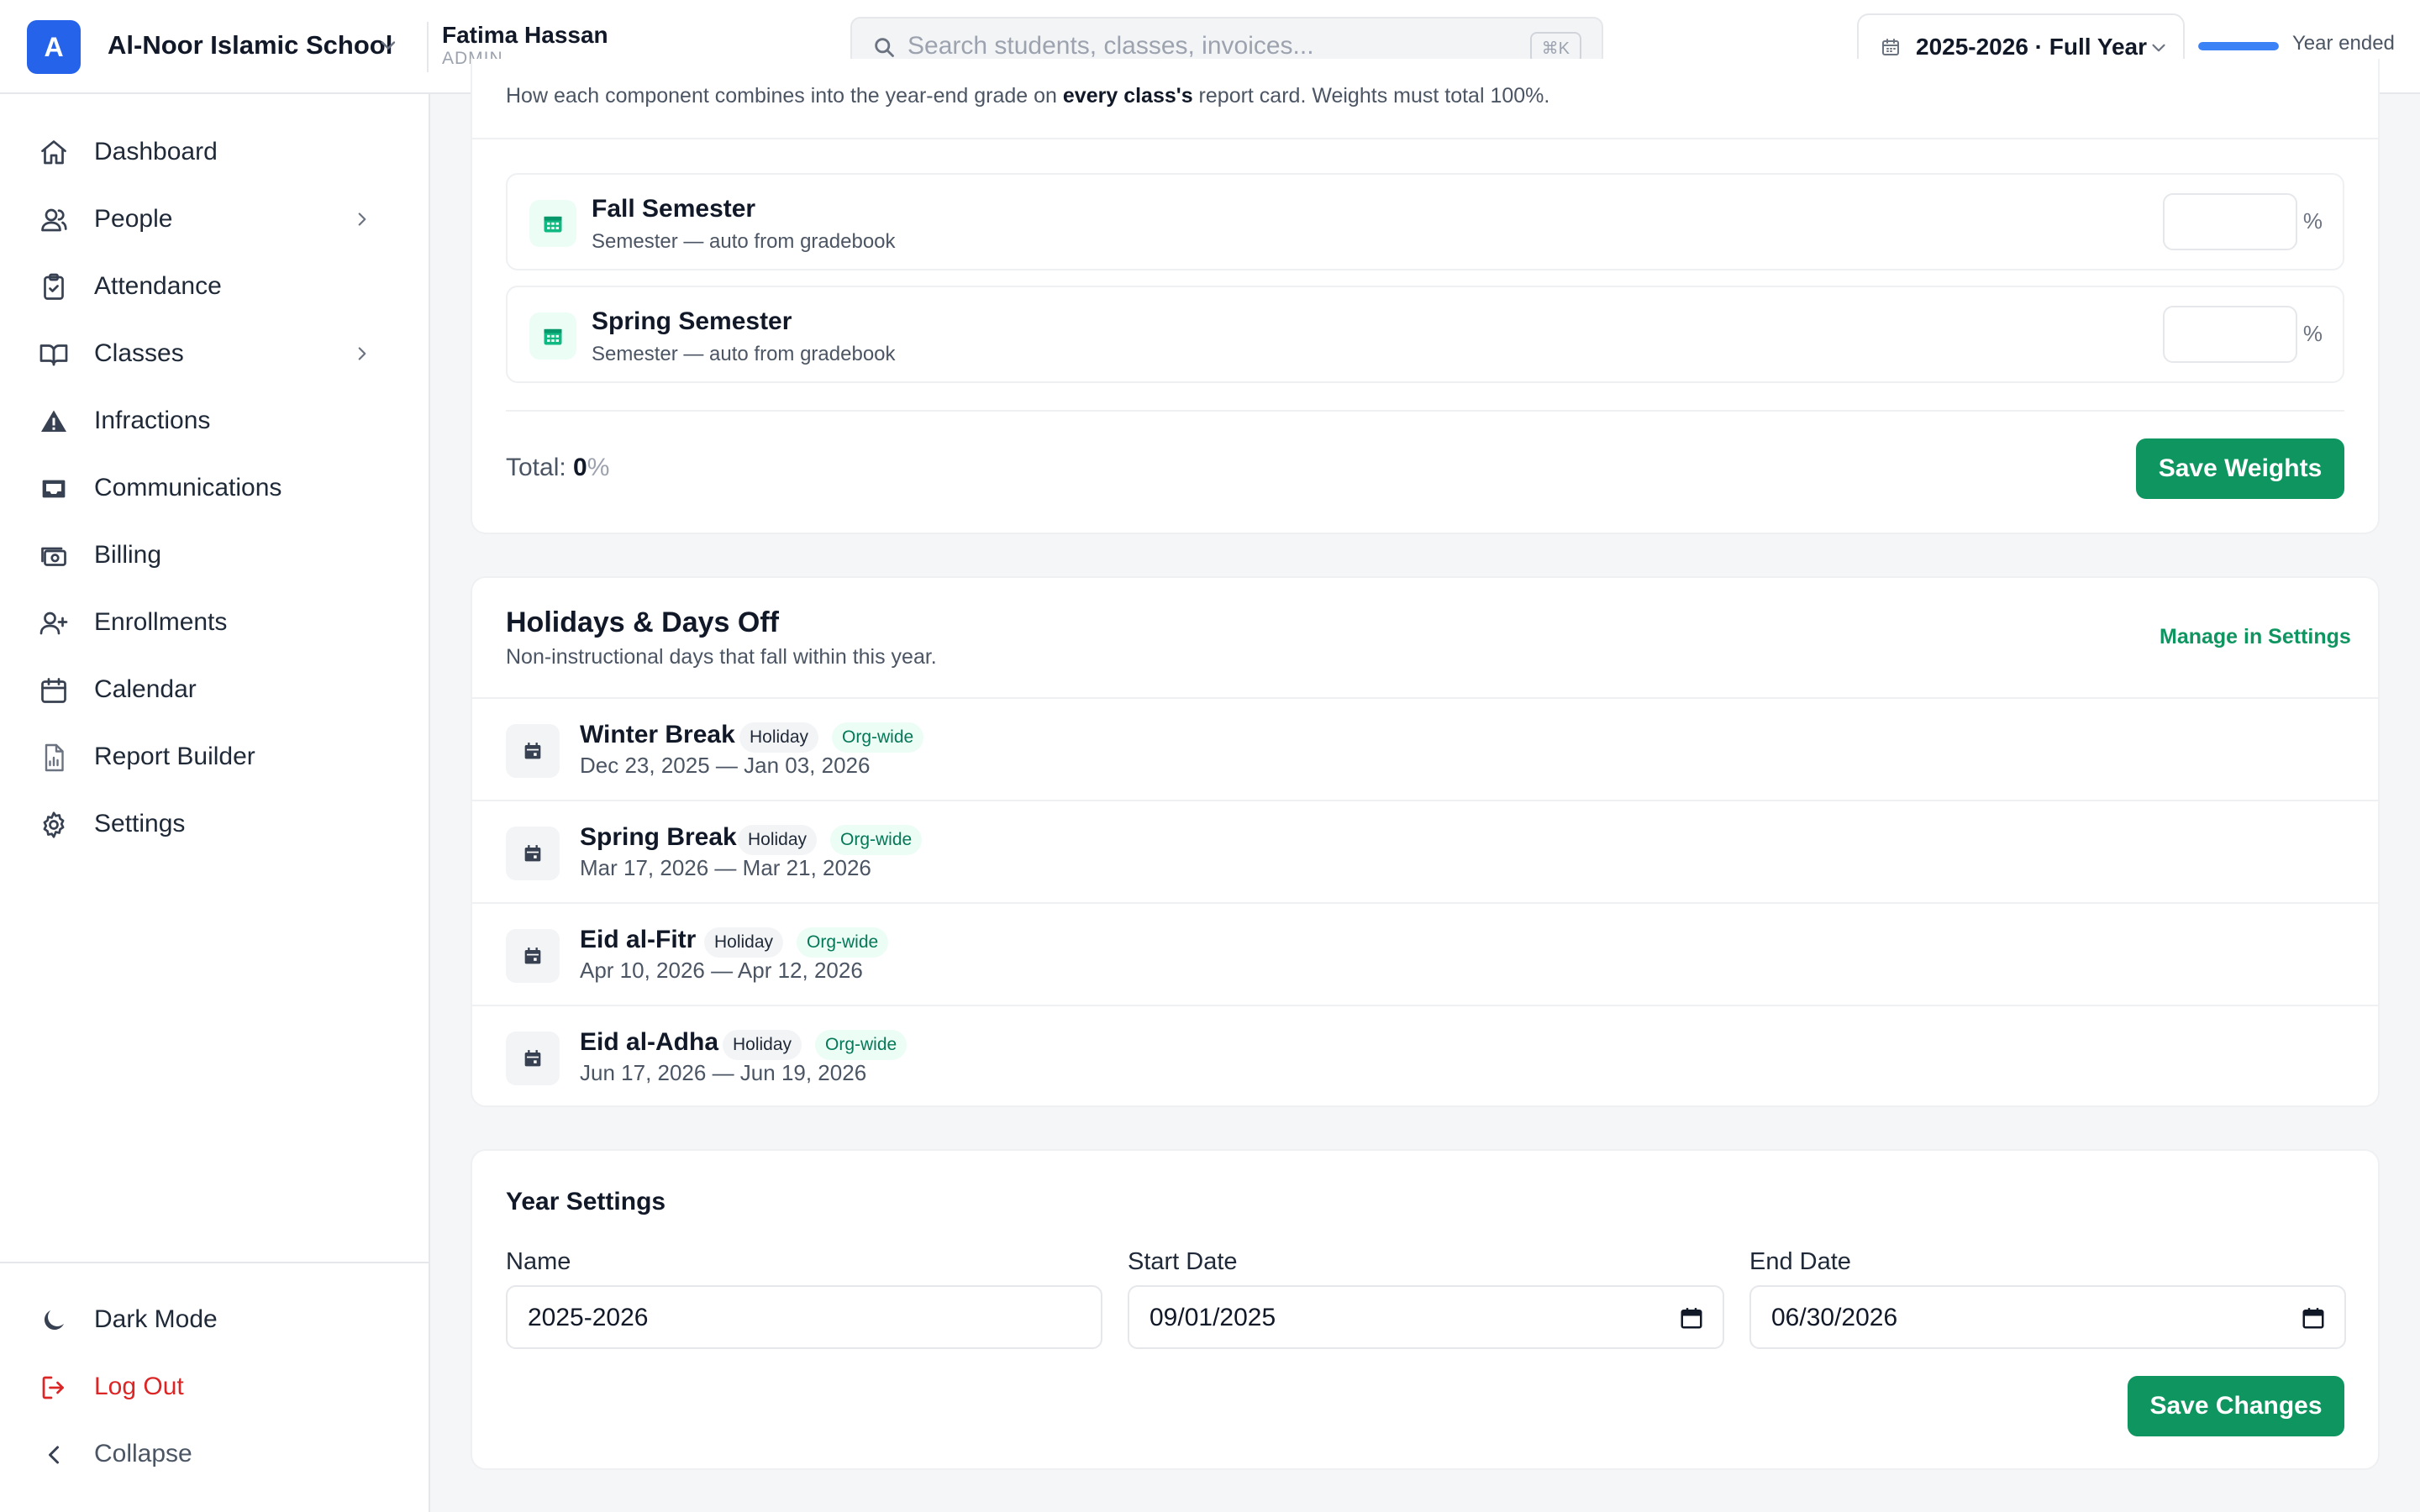 The width and height of the screenshot is (2420, 1512). I want to click on save-changes-button: Save Changes, so click(2236, 1406).